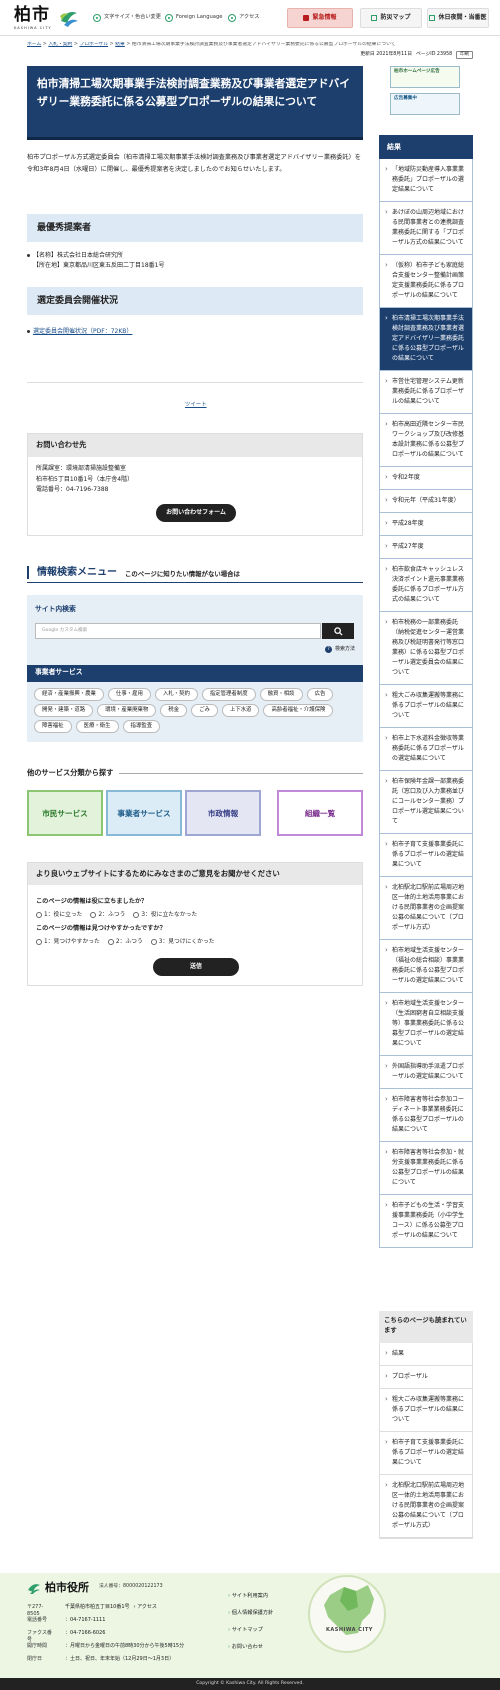 This screenshot has width=500, height=1690. Describe the element at coordinates (69, 694) in the screenshot. I see `business-tag: 経済・産業振興・農業` at that location.